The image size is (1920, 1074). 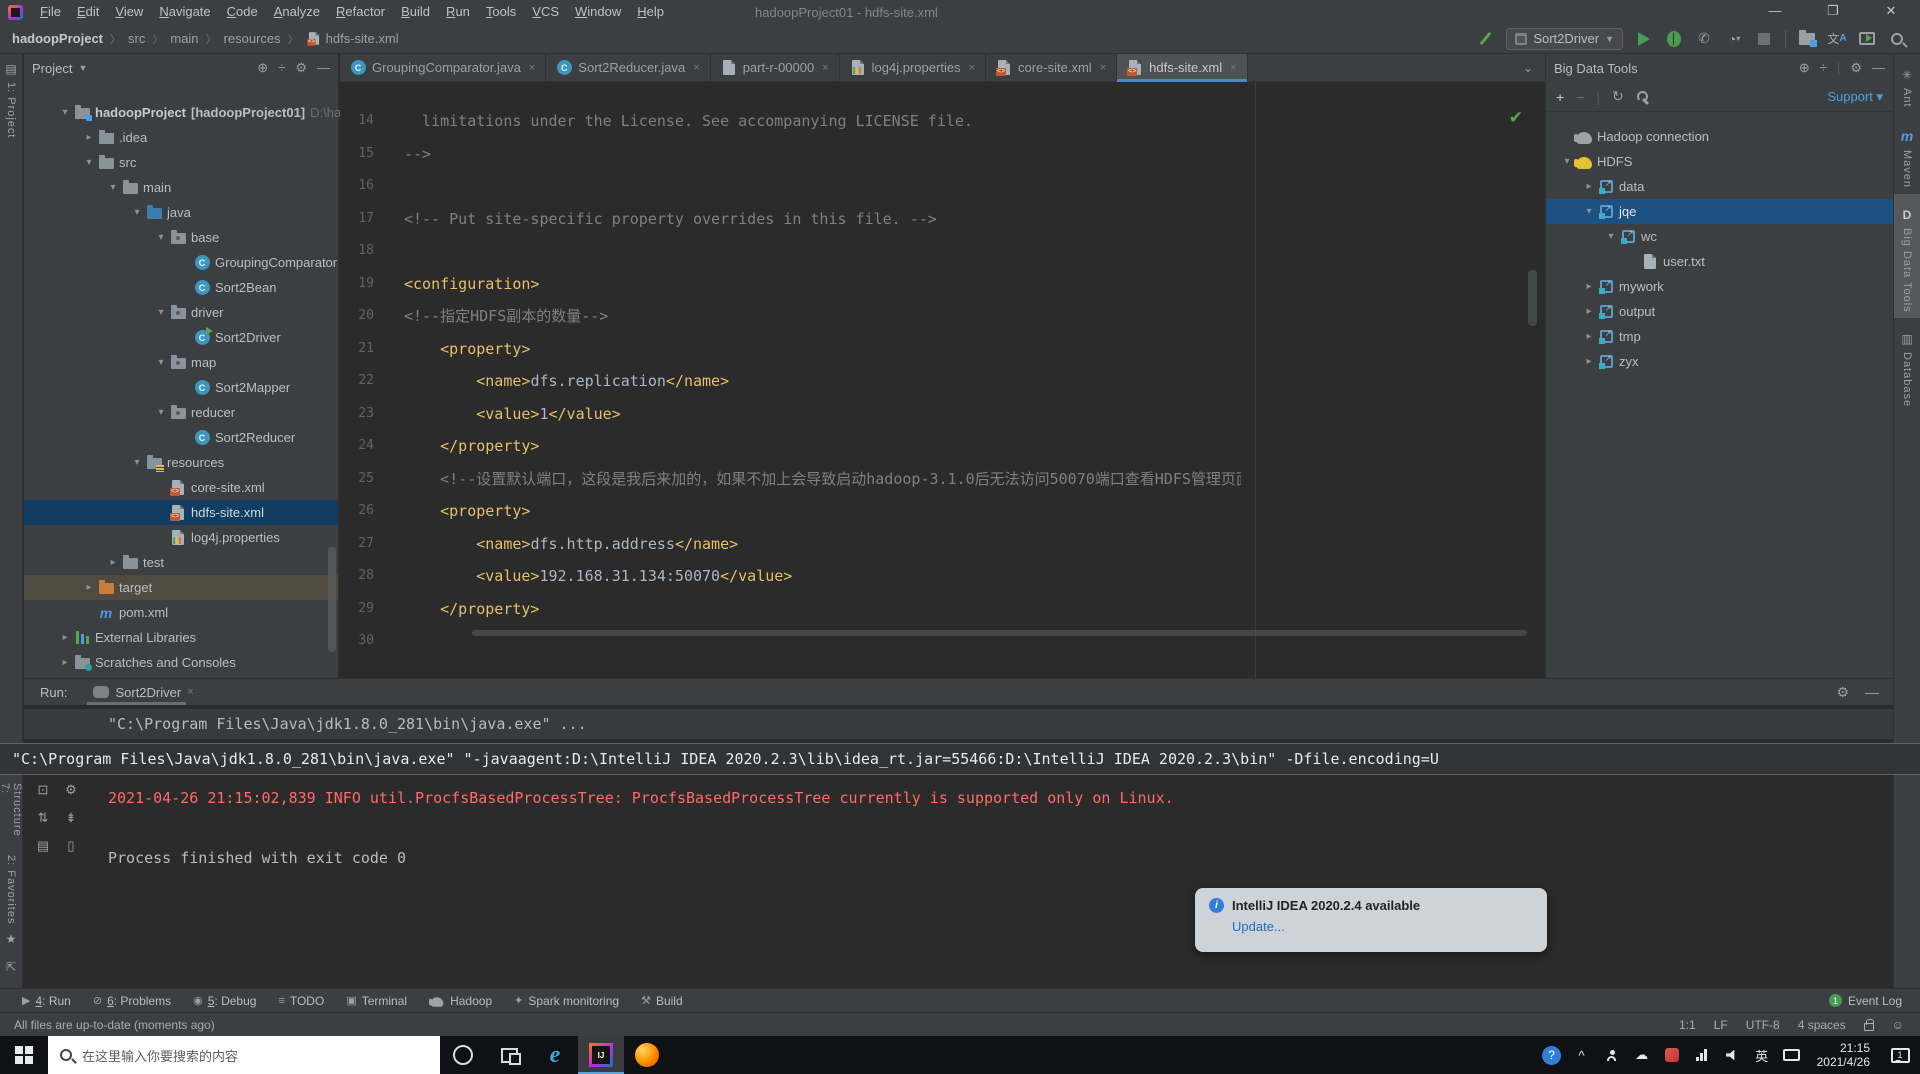 I want to click on taskbar-search-box: 在这里输入你要搜索的内容, so click(x=244, y=1055).